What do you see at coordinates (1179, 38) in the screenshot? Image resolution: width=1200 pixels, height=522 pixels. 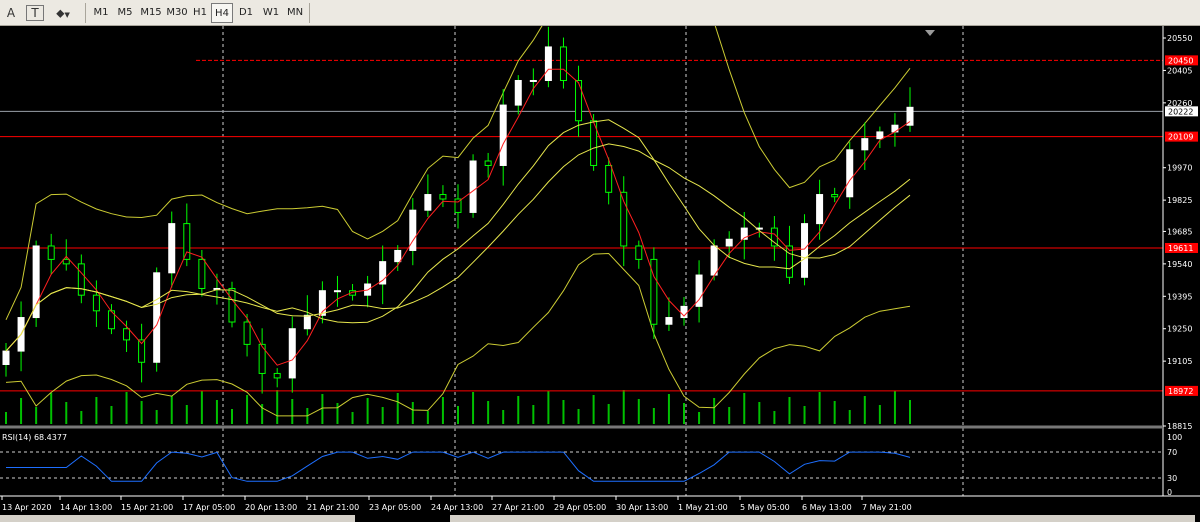 I see `price-axis-label: 20550` at bounding box center [1179, 38].